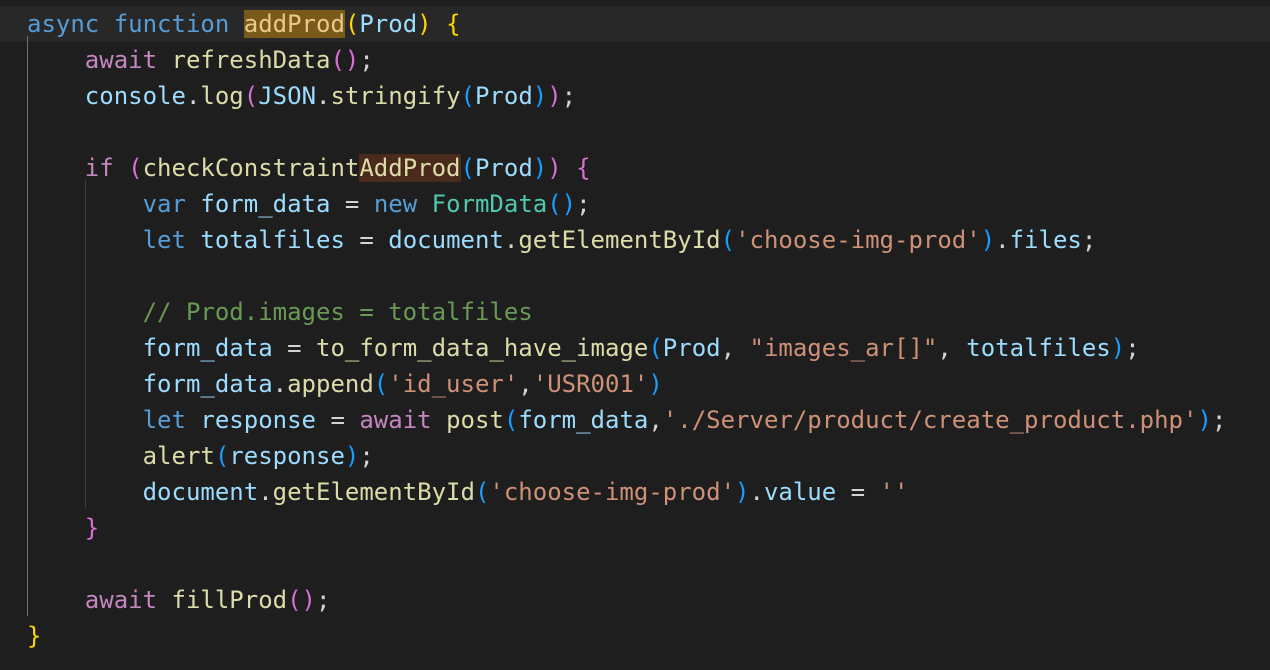 The width and height of the screenshot is (1270, 670). Describe the element at coordinates (475, 420) in the screenshot. I see `code-token: post` at that location.